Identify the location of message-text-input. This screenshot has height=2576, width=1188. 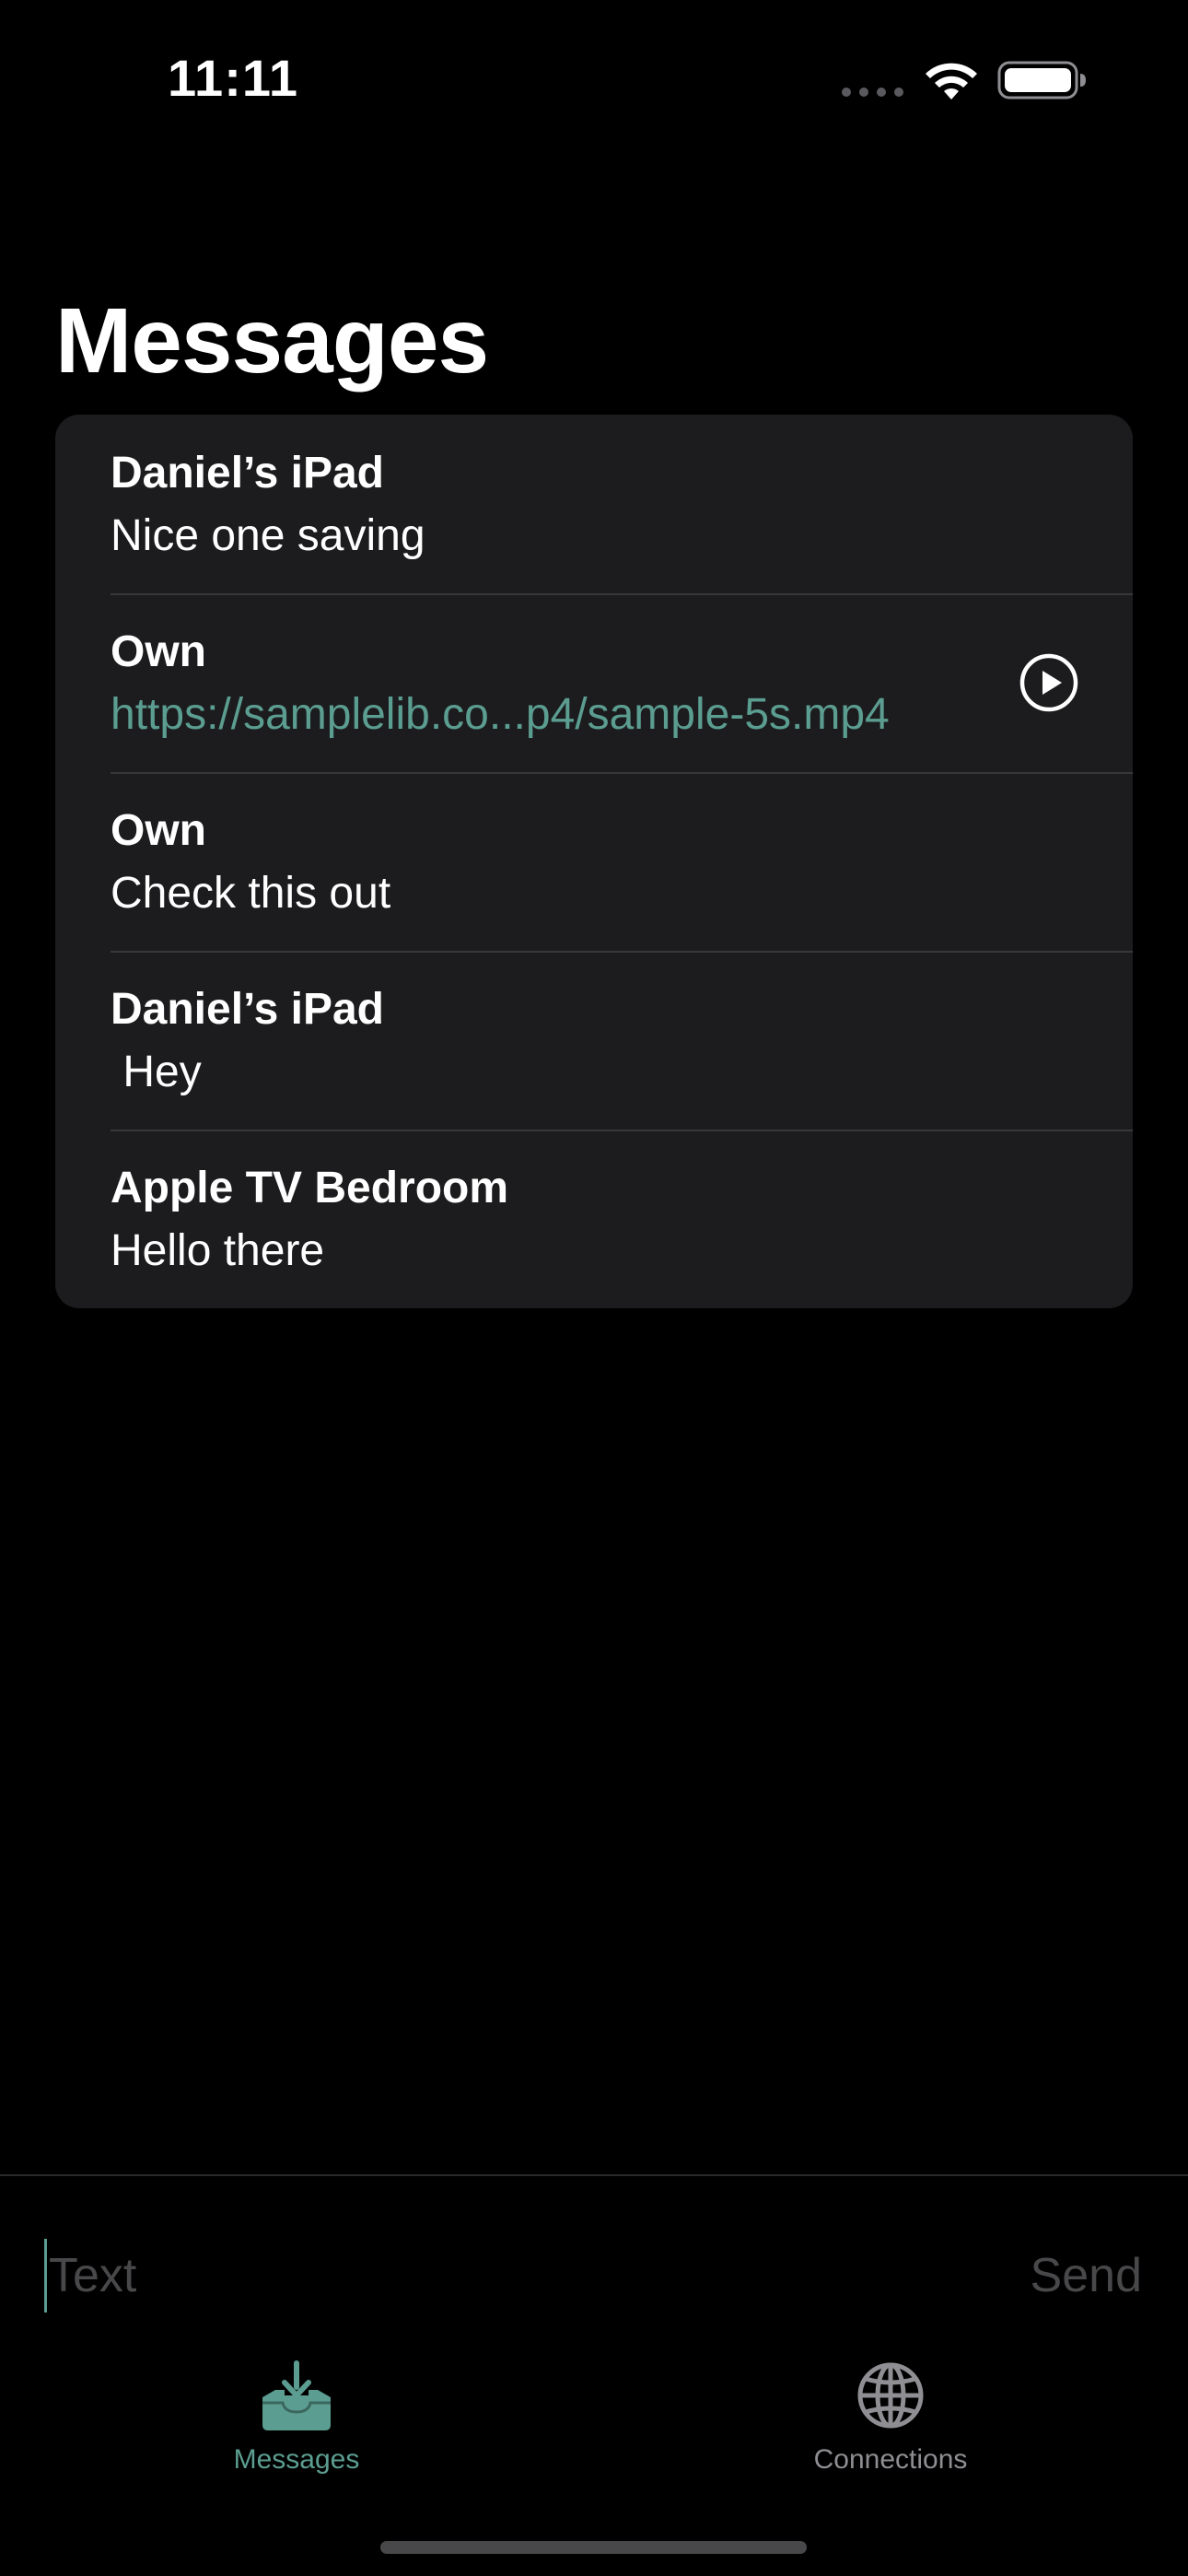
(461, 2276).